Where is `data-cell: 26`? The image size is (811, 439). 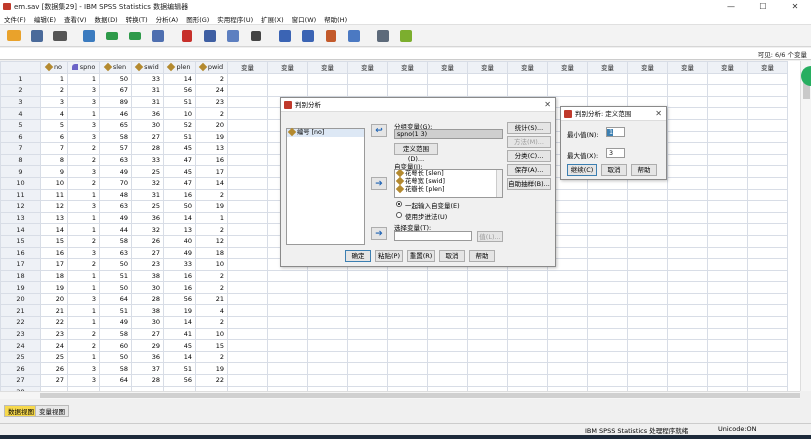 data-cell: 26 is located at coordinates (147, 241).